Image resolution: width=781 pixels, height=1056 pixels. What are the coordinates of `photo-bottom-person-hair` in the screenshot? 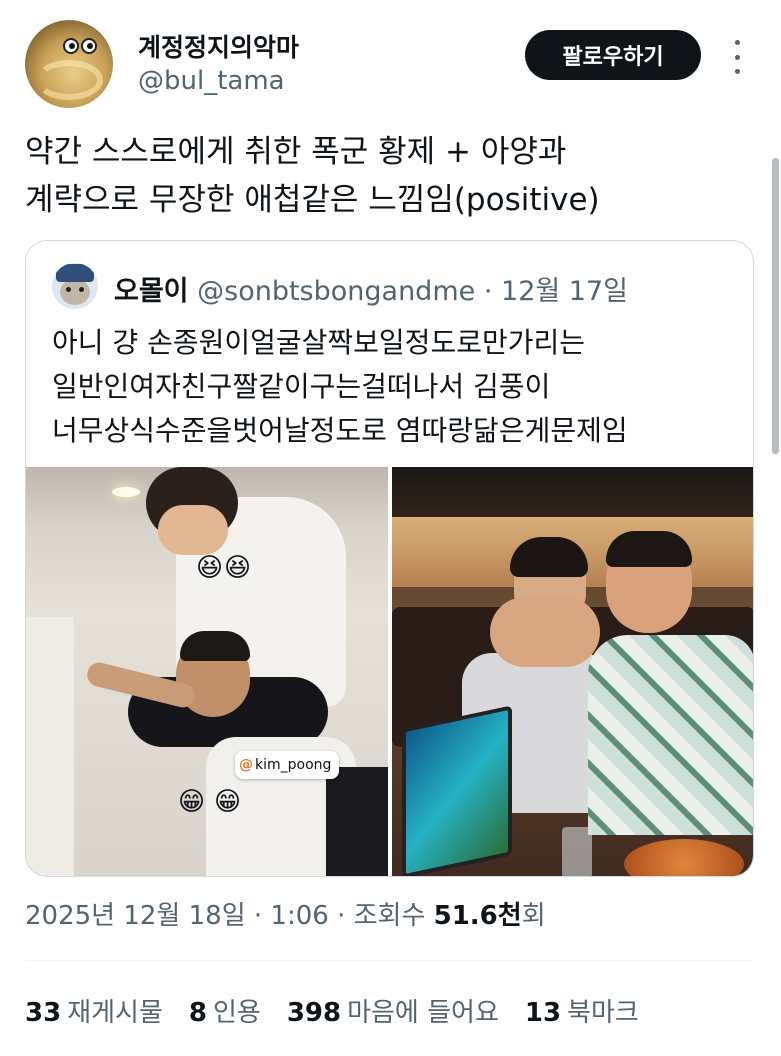 It's located at (215, 646).